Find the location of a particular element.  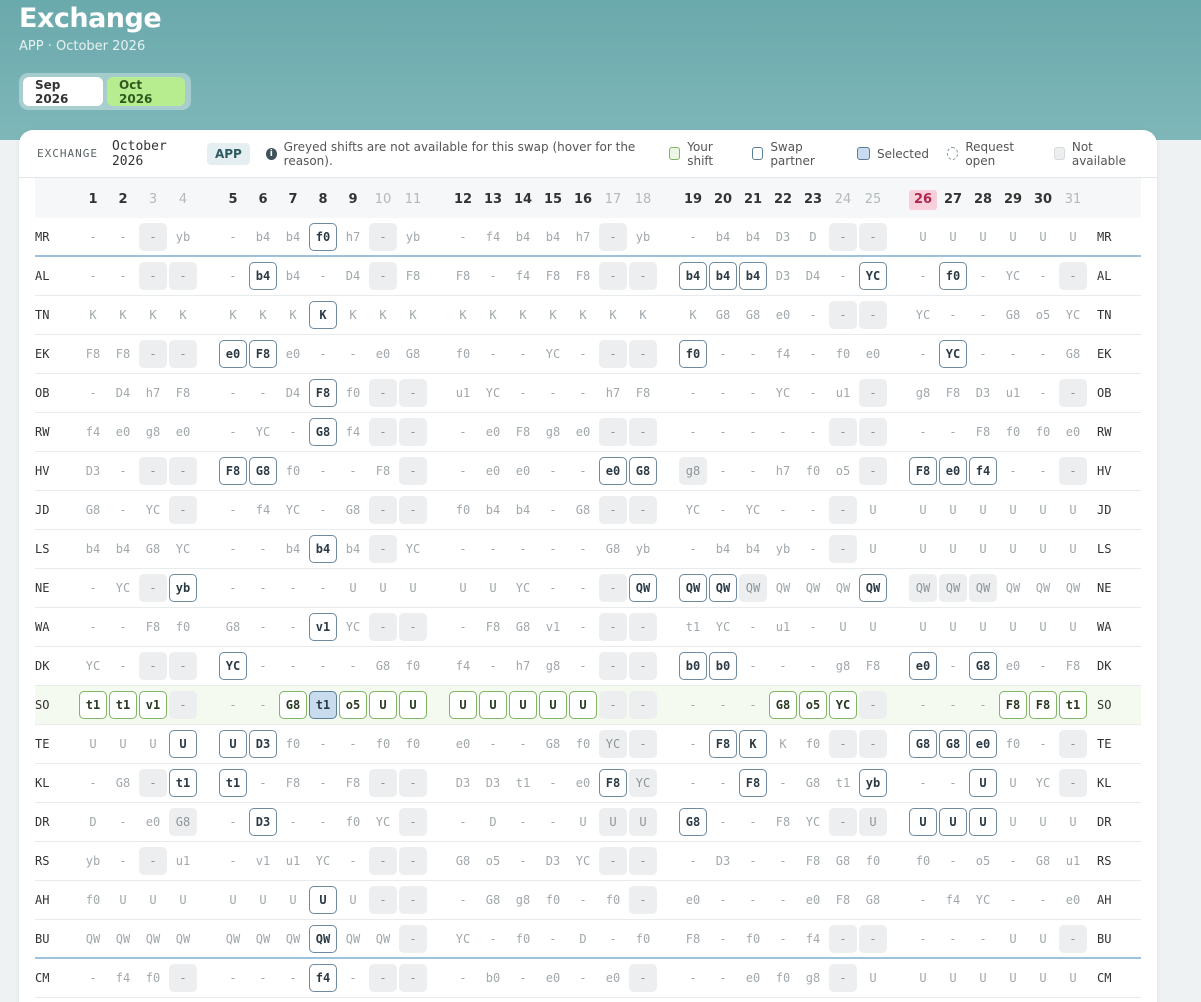

month-tab-sep: Sep 2026 is located at coordinates (63, 91).